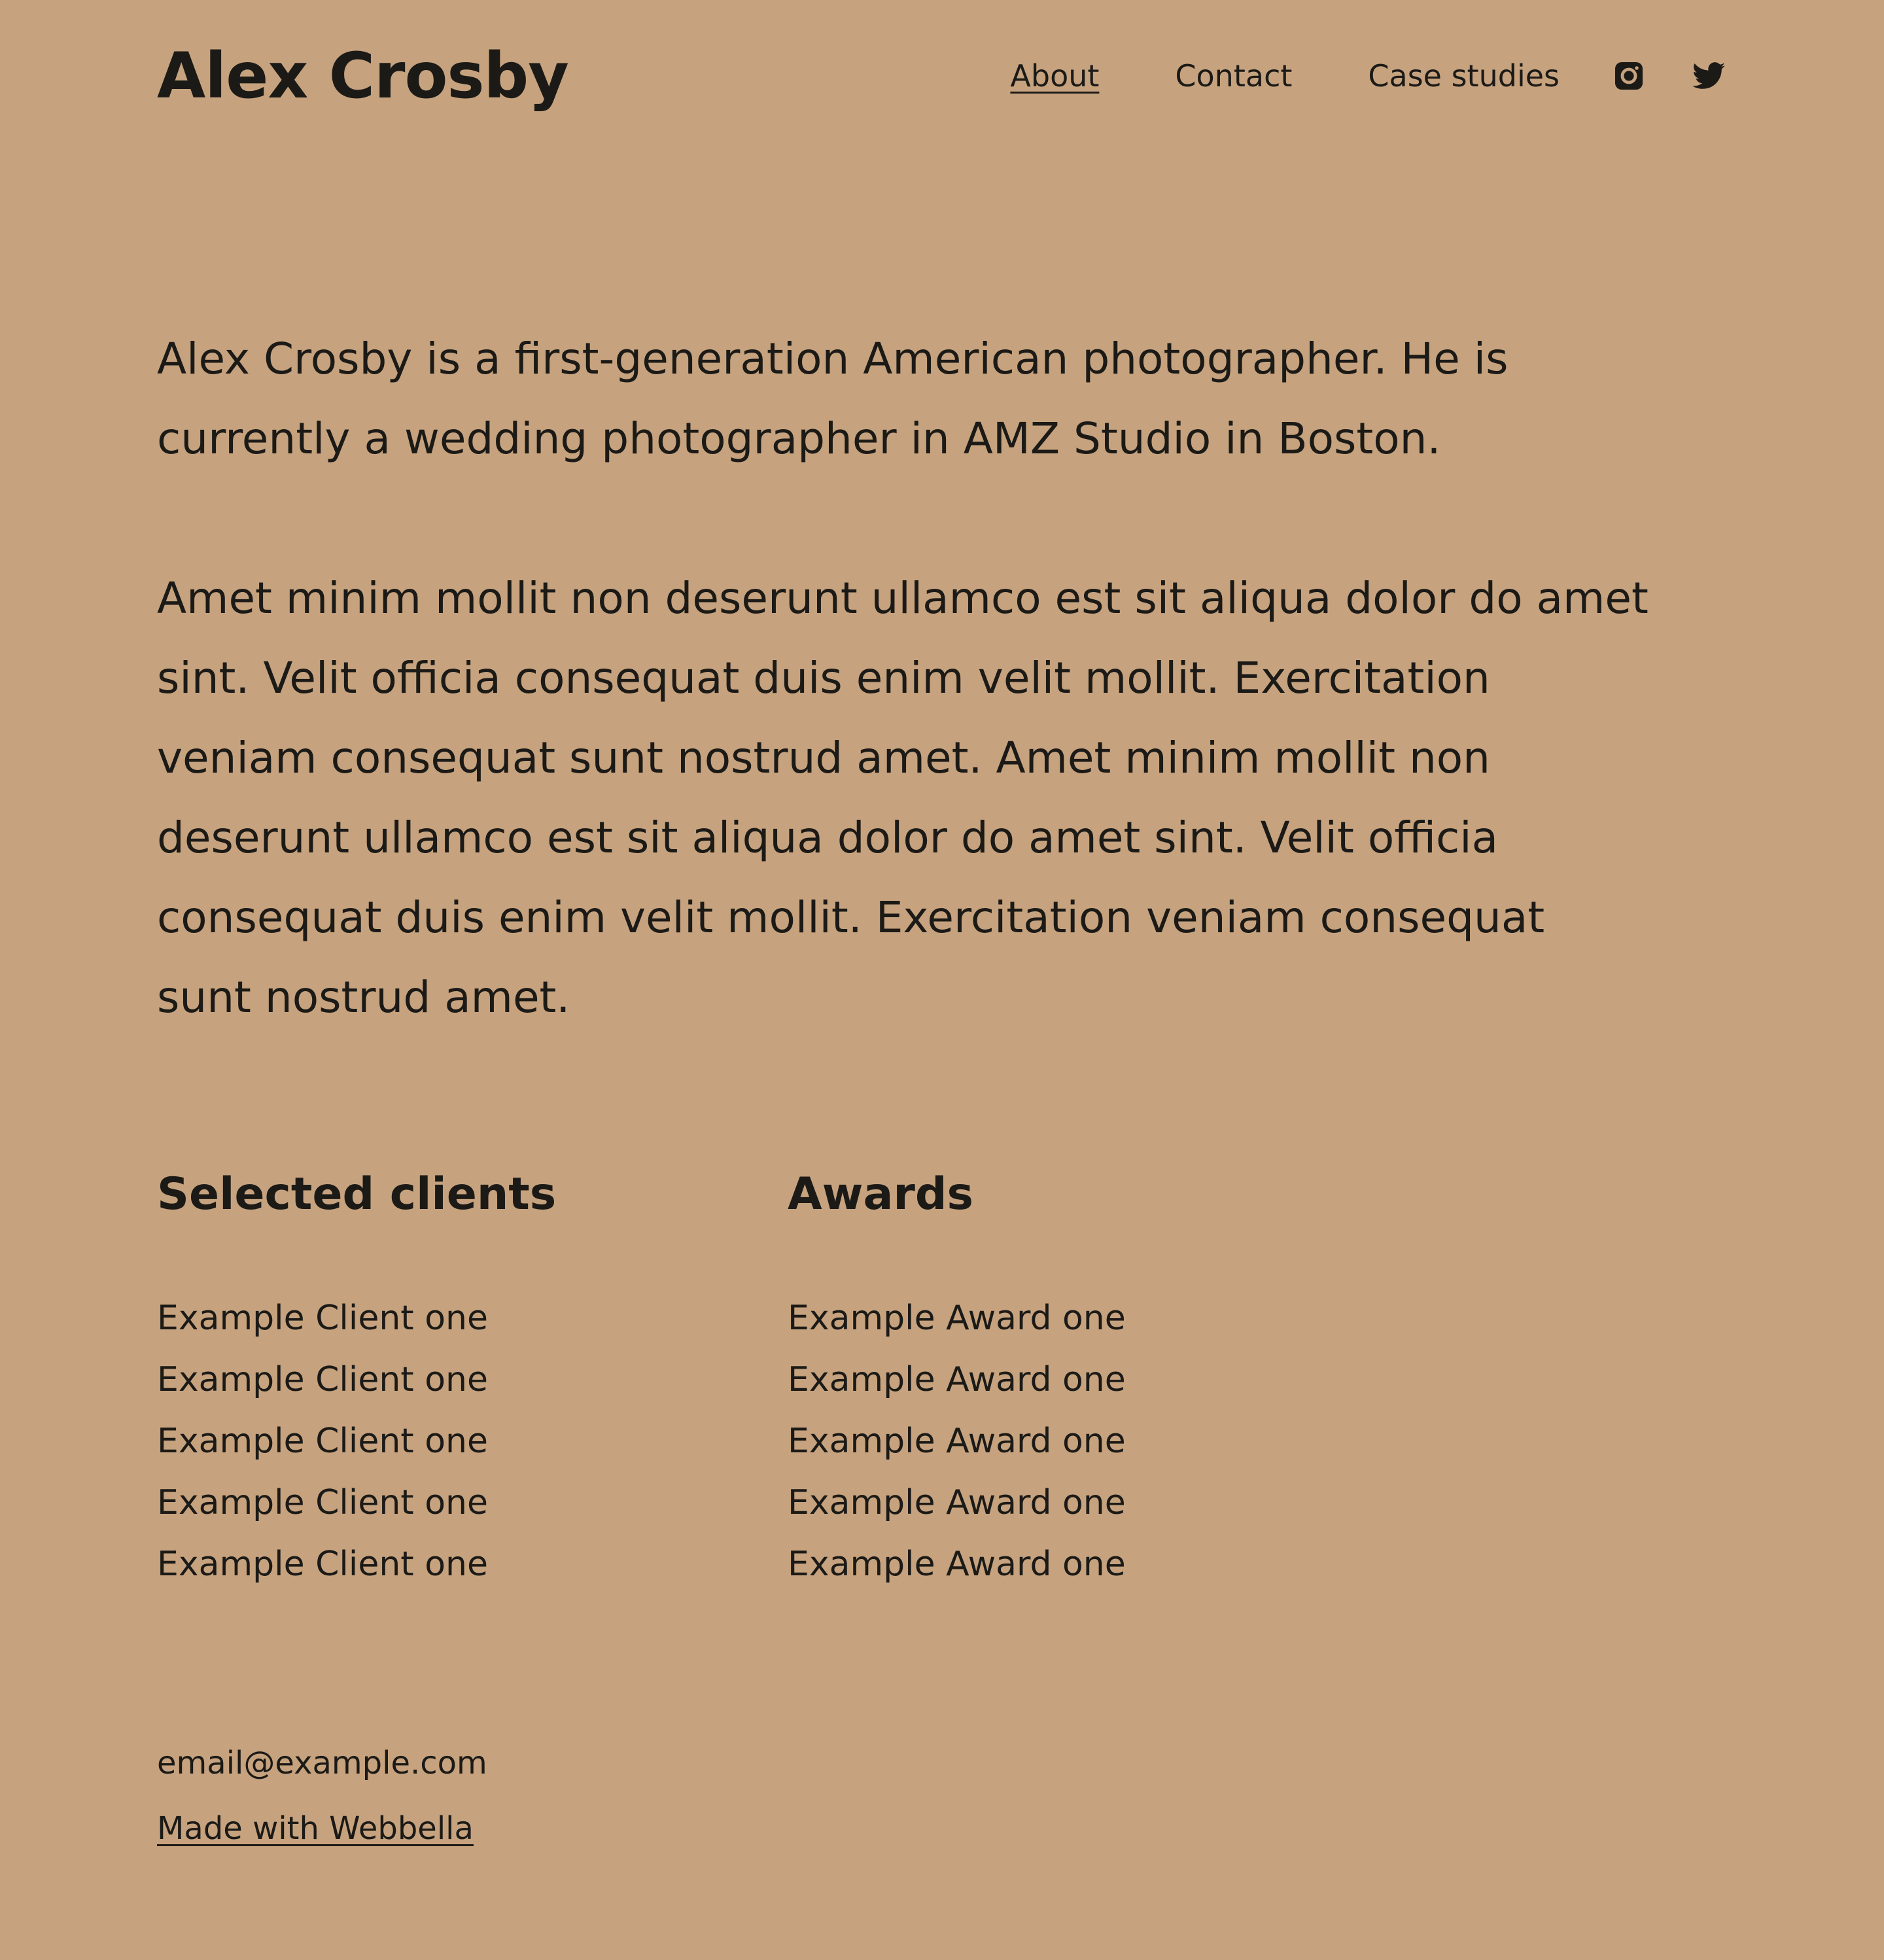  I want to click on clients-heading: Selected clients, so click(357, 1194).